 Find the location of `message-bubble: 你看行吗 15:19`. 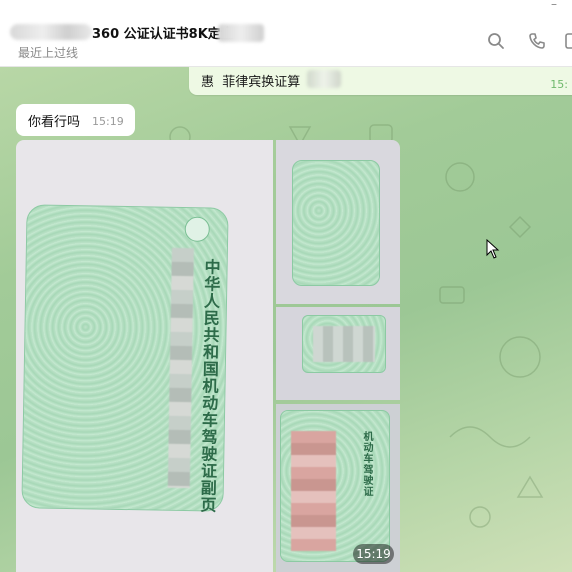

message-bubble: 你看行吗 15:19 is located at coordinates (75, 120).